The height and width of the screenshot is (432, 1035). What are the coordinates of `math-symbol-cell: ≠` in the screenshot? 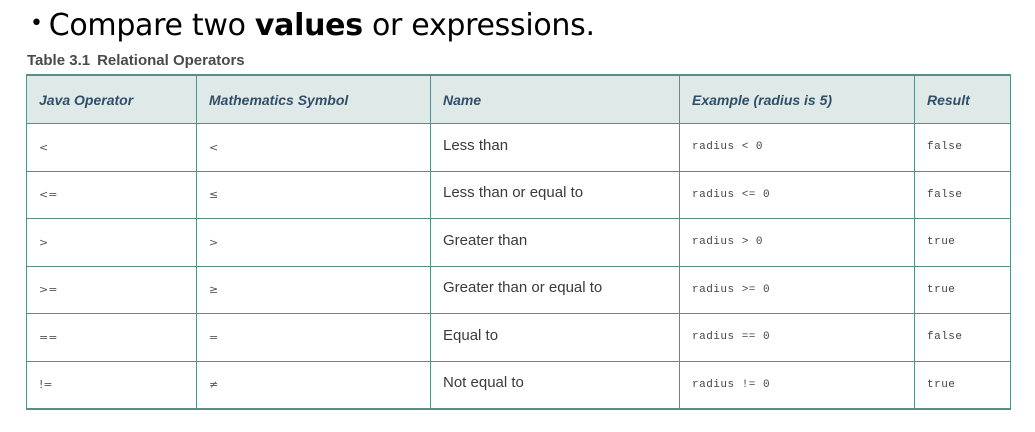 It's located at (313, 385).